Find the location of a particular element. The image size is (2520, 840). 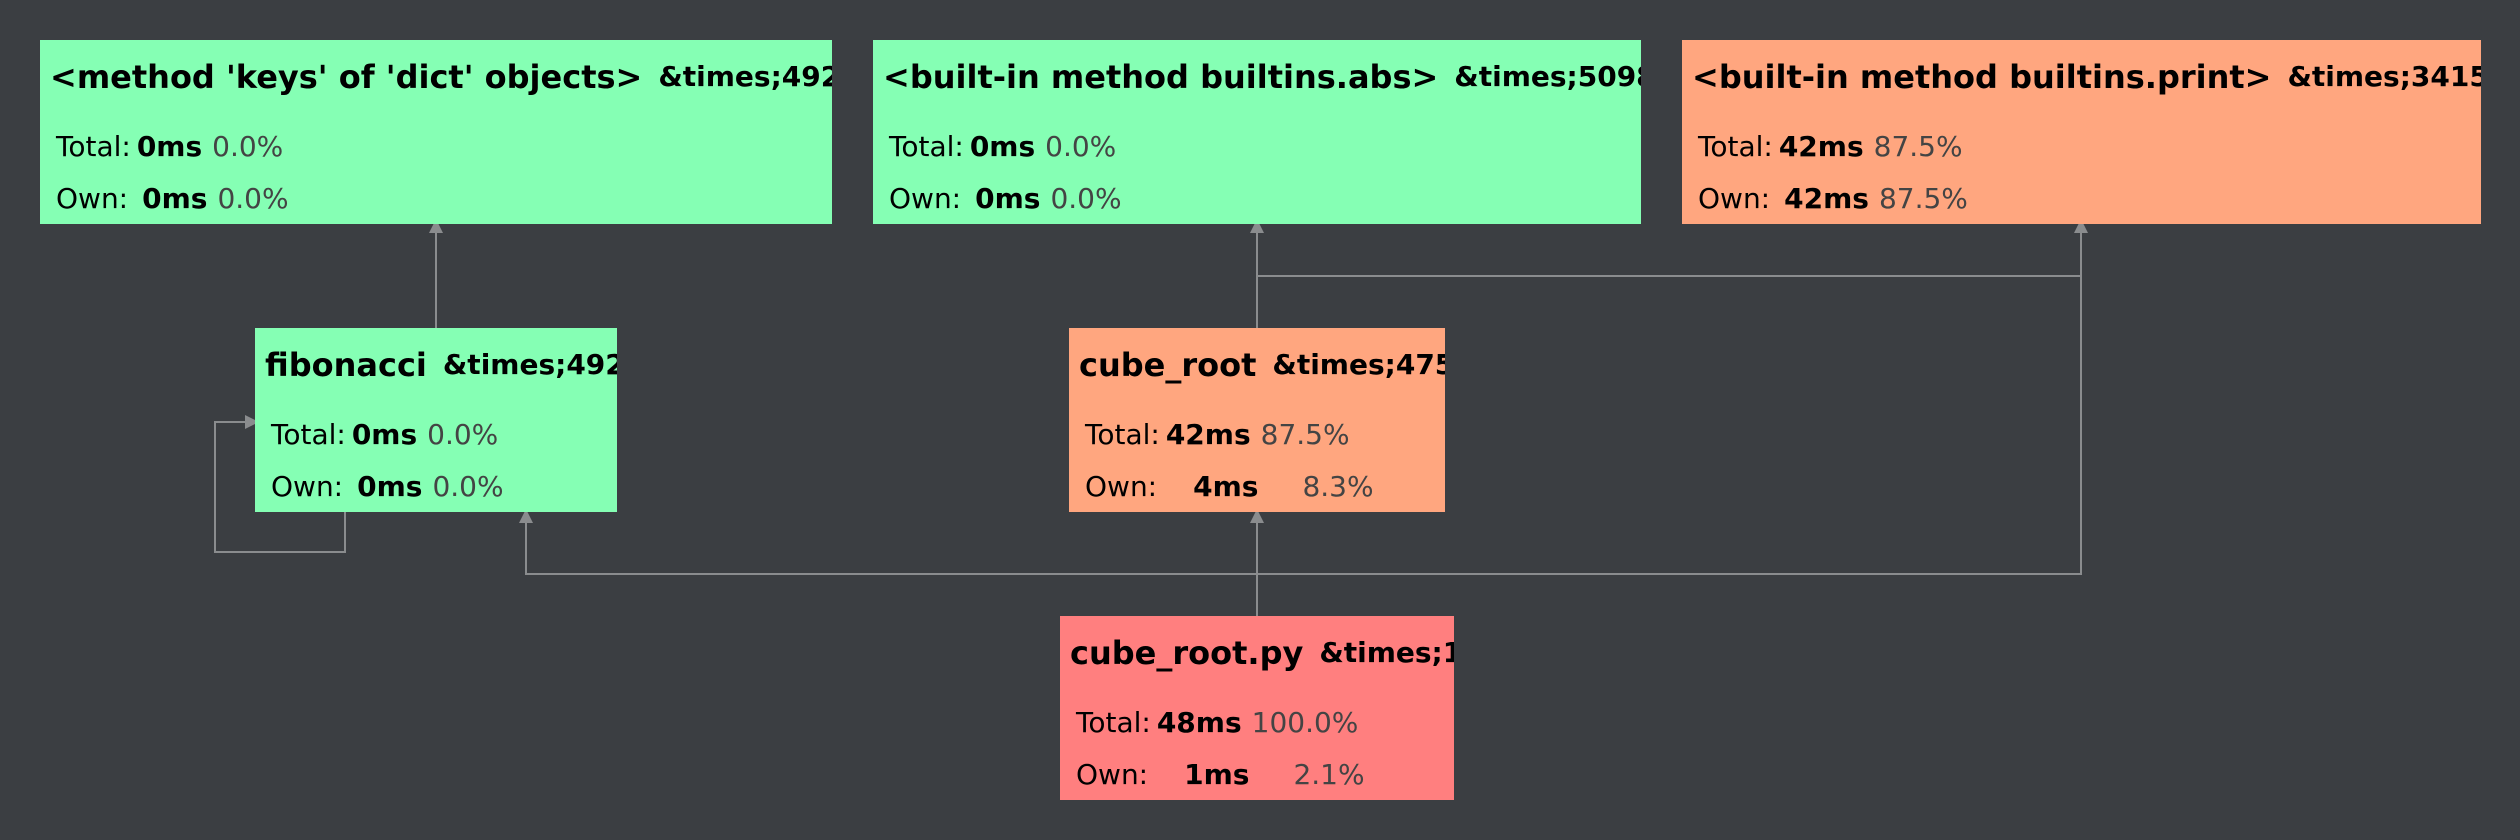

own-time: 1ms is located at coordinates (1217, 774).